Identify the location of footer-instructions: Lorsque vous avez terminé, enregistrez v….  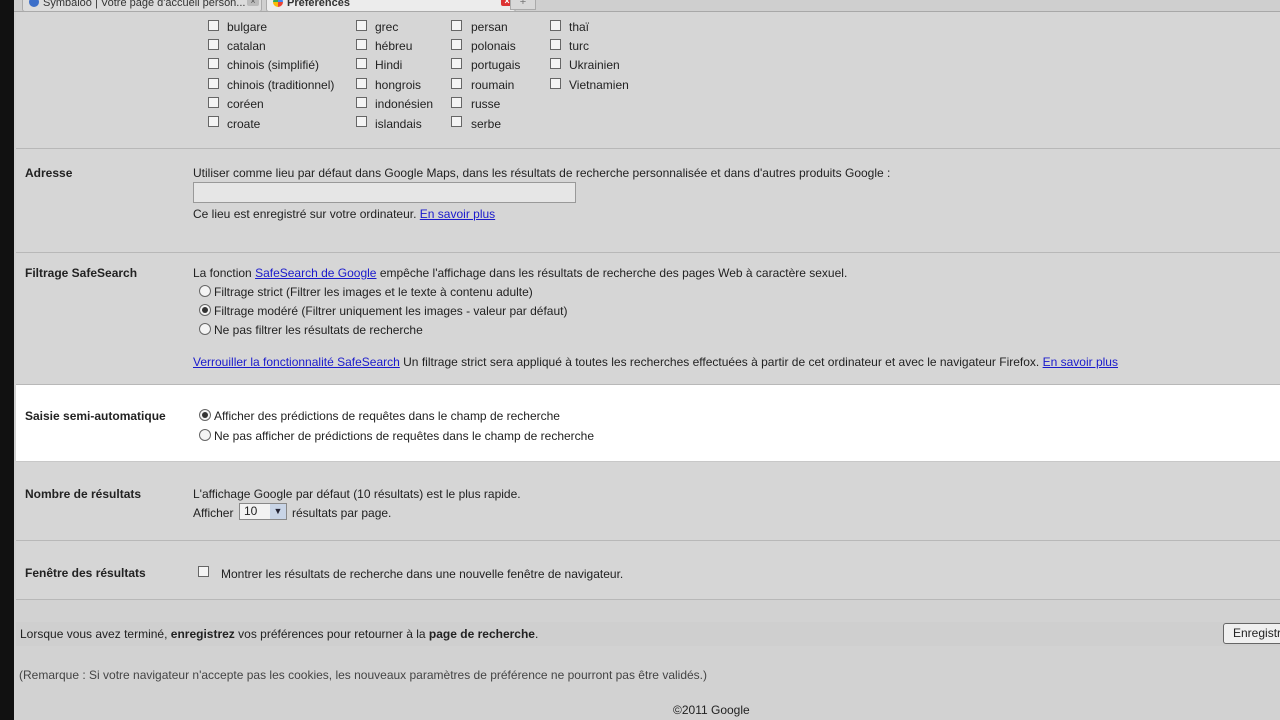
(279, 634).